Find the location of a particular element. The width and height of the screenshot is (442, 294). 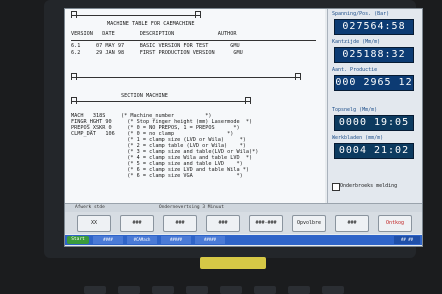

status-left: Afwerk stde is located at coordinates (90, 207).